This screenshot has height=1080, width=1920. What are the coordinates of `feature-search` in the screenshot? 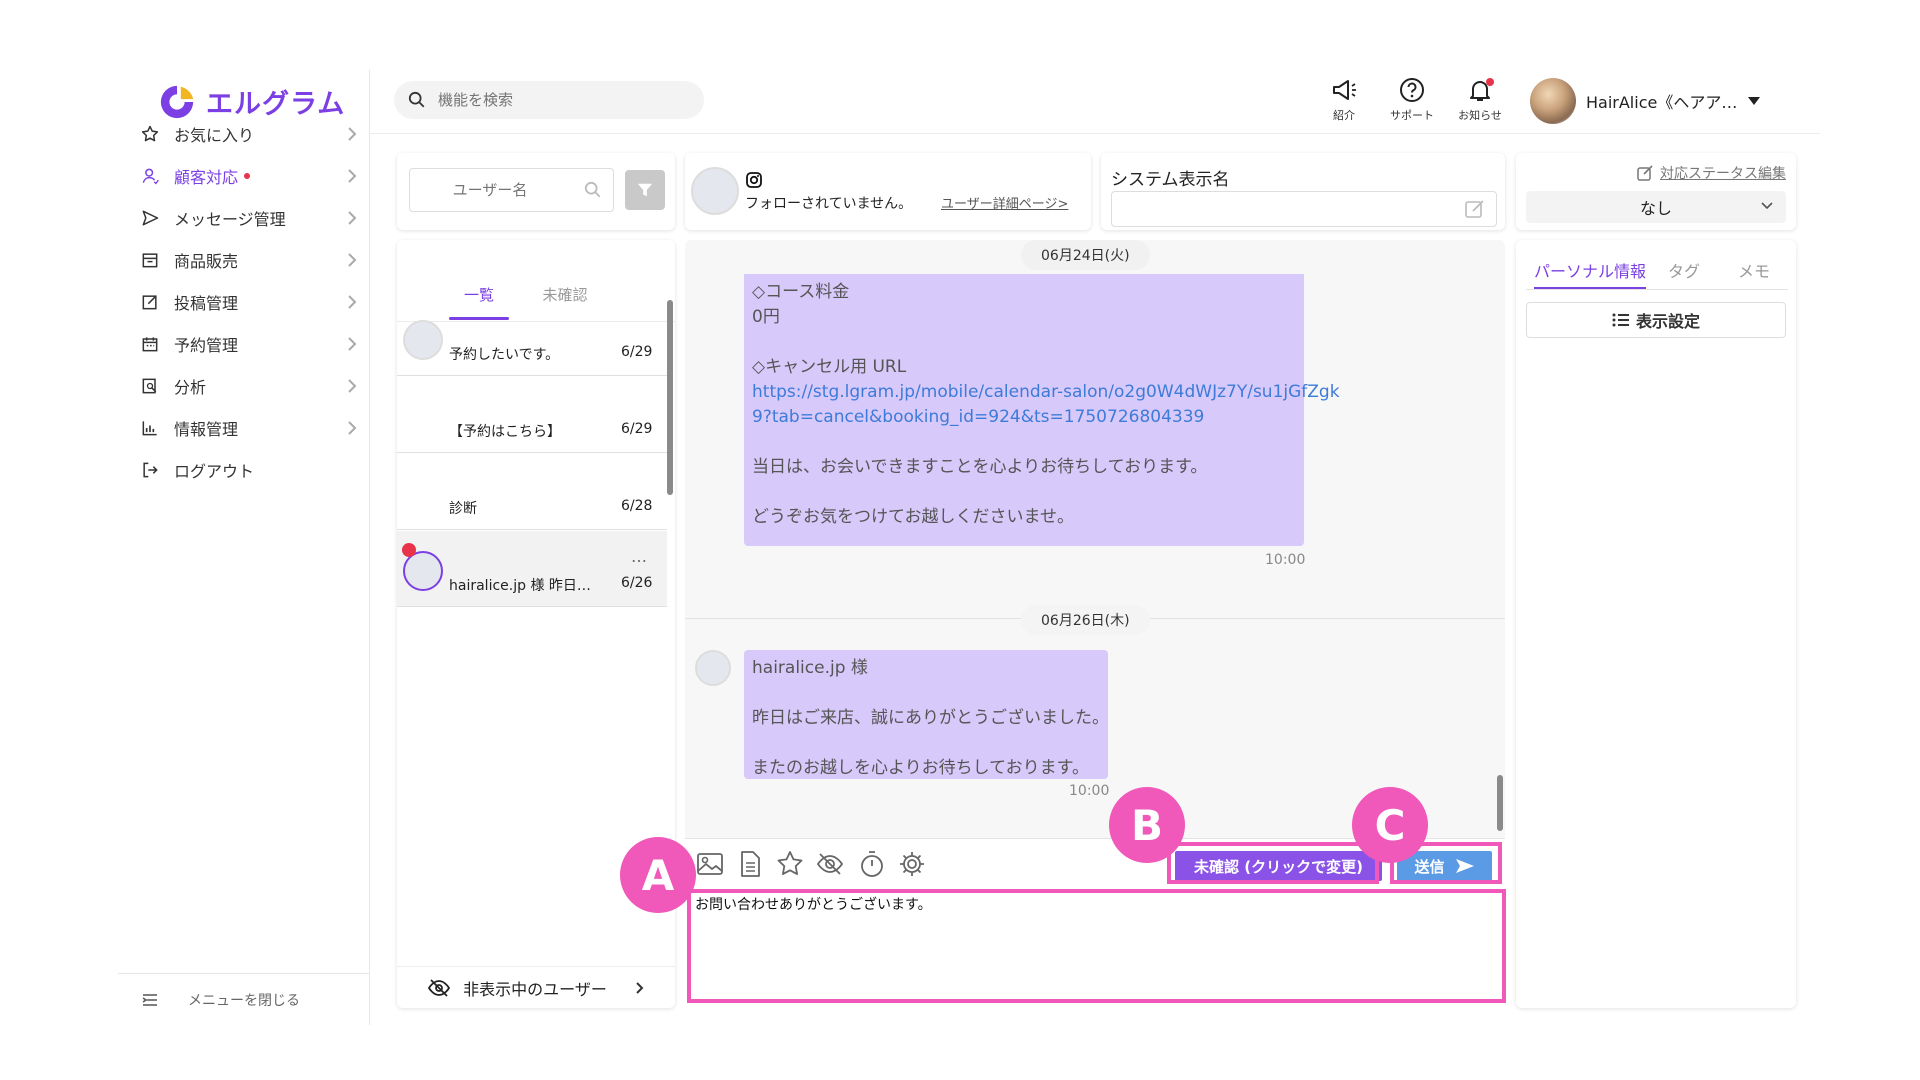 It's located at (549, 100).